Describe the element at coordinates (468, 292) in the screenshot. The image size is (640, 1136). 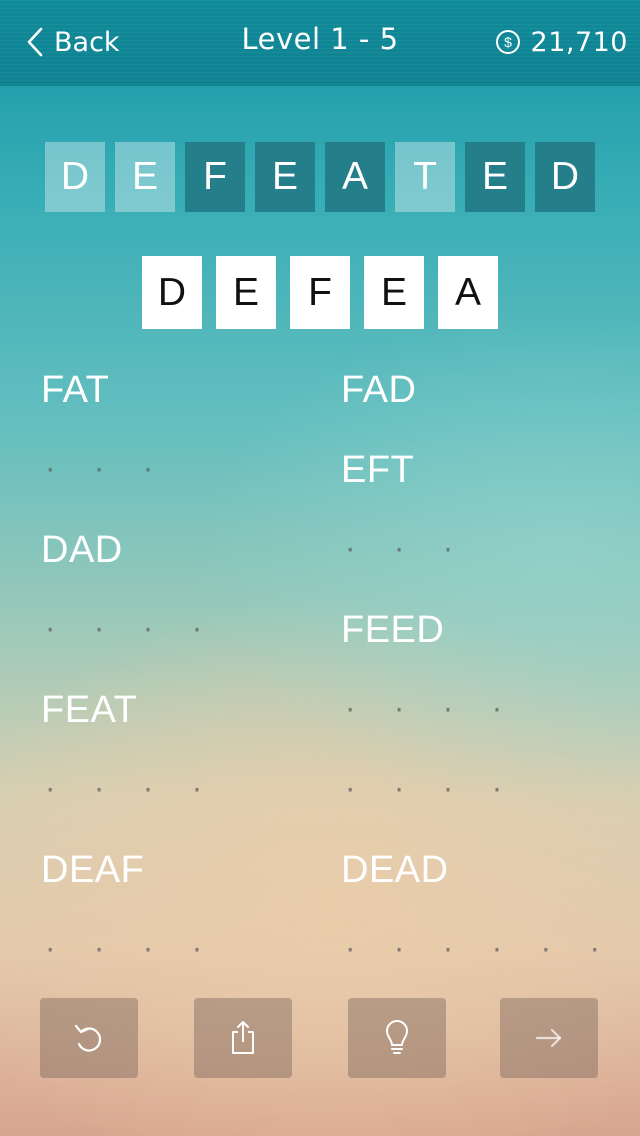
I see `selected-letter-tile: A` at that location.